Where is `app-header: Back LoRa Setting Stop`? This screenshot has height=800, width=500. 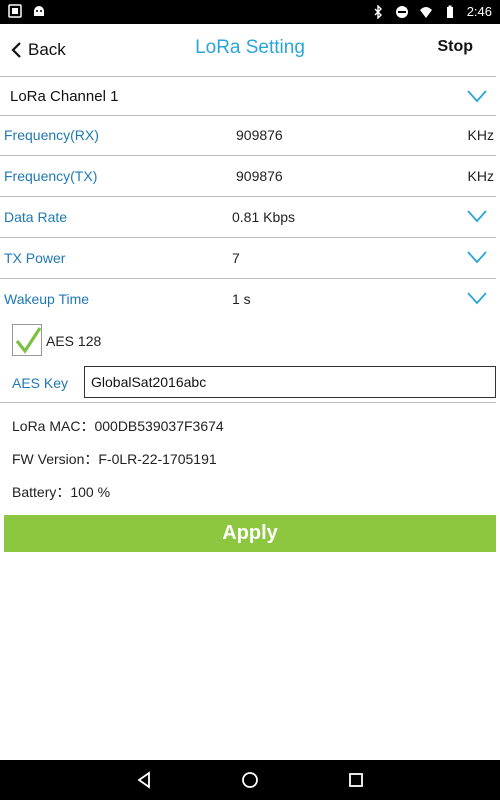
app-header: Back LoRa Setting Stop is located at coordinates (250, 50).